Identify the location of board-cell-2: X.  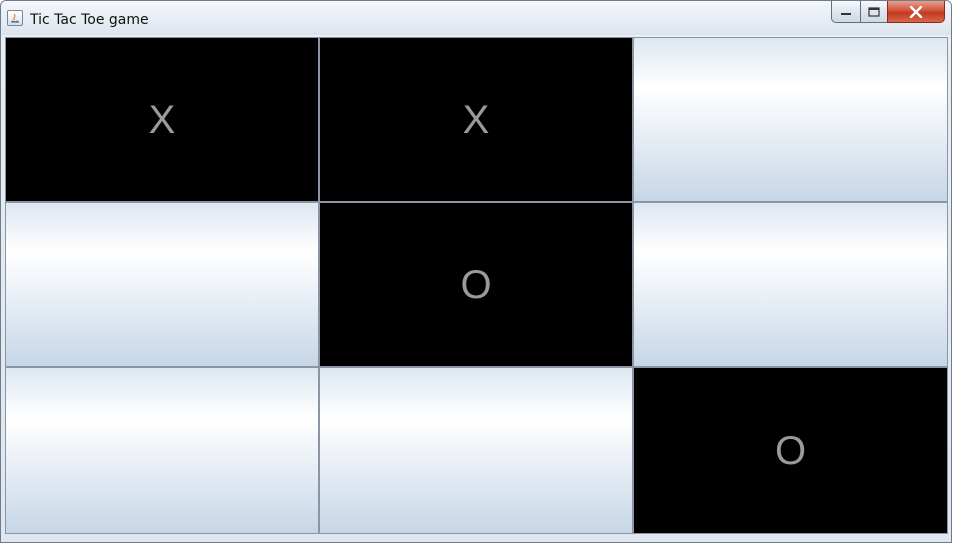
(476, 119).